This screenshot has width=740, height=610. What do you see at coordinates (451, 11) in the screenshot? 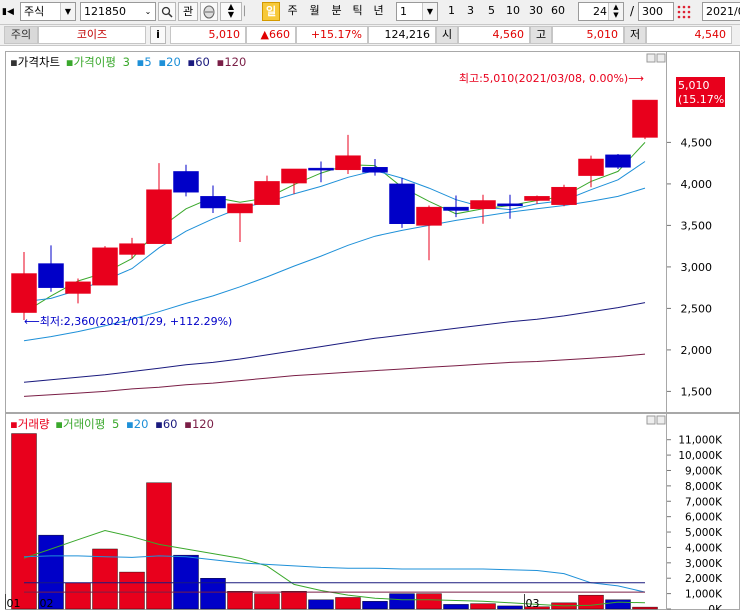
I see `interval-1: 1` at bounding box center [451, 11].